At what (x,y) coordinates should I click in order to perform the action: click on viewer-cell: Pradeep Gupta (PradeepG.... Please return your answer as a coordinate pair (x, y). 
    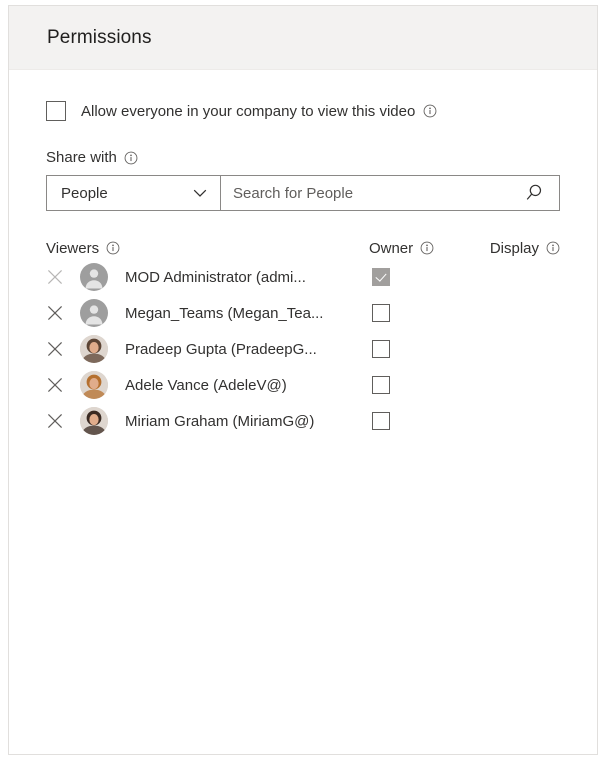
    Looking at the image, I should click on (209, 349).